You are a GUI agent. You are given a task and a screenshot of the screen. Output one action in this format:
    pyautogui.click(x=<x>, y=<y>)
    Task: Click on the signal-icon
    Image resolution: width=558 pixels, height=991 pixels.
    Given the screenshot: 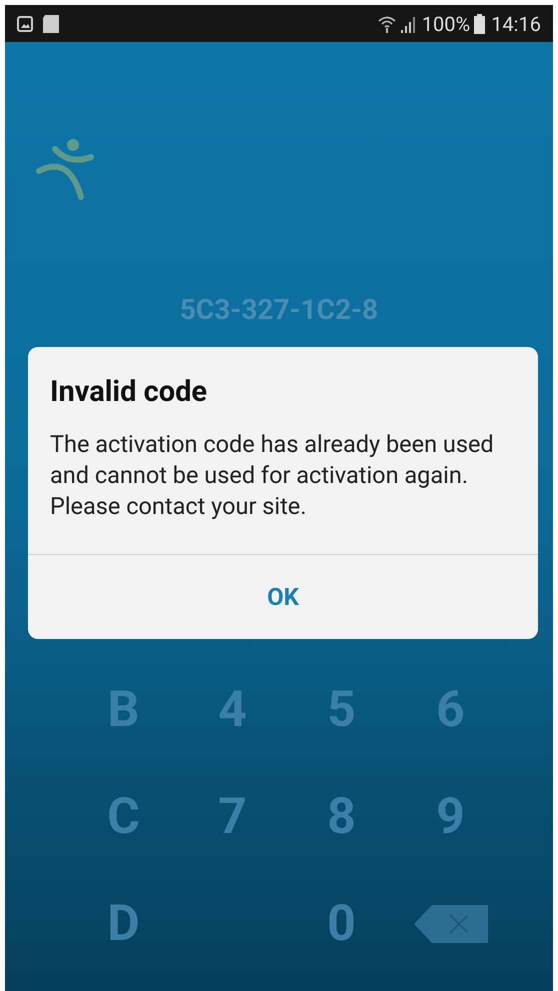 What is the action you would take?
    pyautogui.click(x=409, y=23)
    